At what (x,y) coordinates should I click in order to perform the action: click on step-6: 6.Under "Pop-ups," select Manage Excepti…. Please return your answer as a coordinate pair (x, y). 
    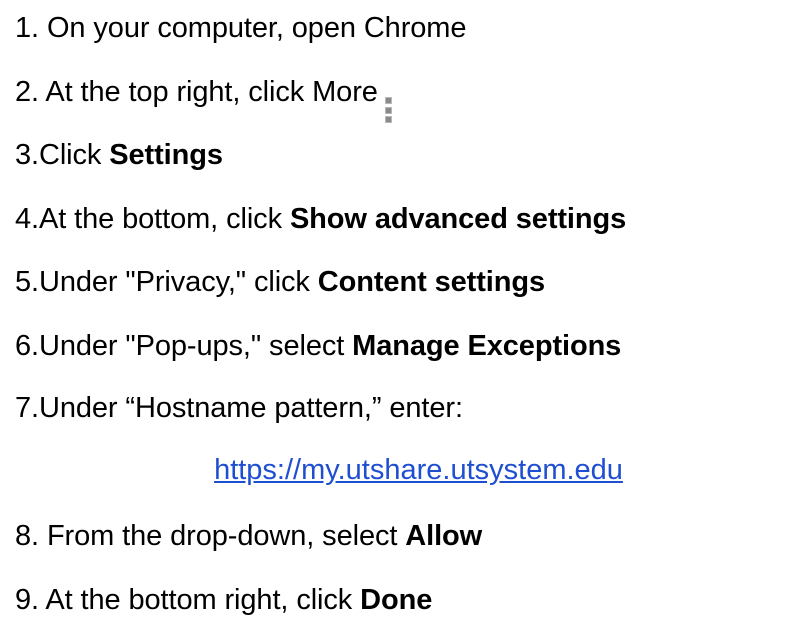
    Looking at the image, I should click on (318, 346).